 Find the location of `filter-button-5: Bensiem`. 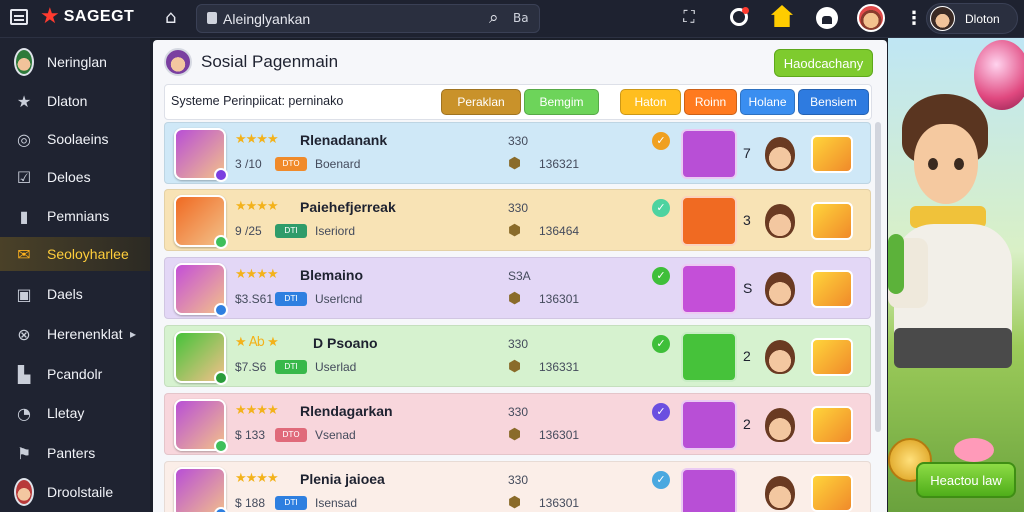

filter-button-5: Bensiem is located at coordinates (833, 102).